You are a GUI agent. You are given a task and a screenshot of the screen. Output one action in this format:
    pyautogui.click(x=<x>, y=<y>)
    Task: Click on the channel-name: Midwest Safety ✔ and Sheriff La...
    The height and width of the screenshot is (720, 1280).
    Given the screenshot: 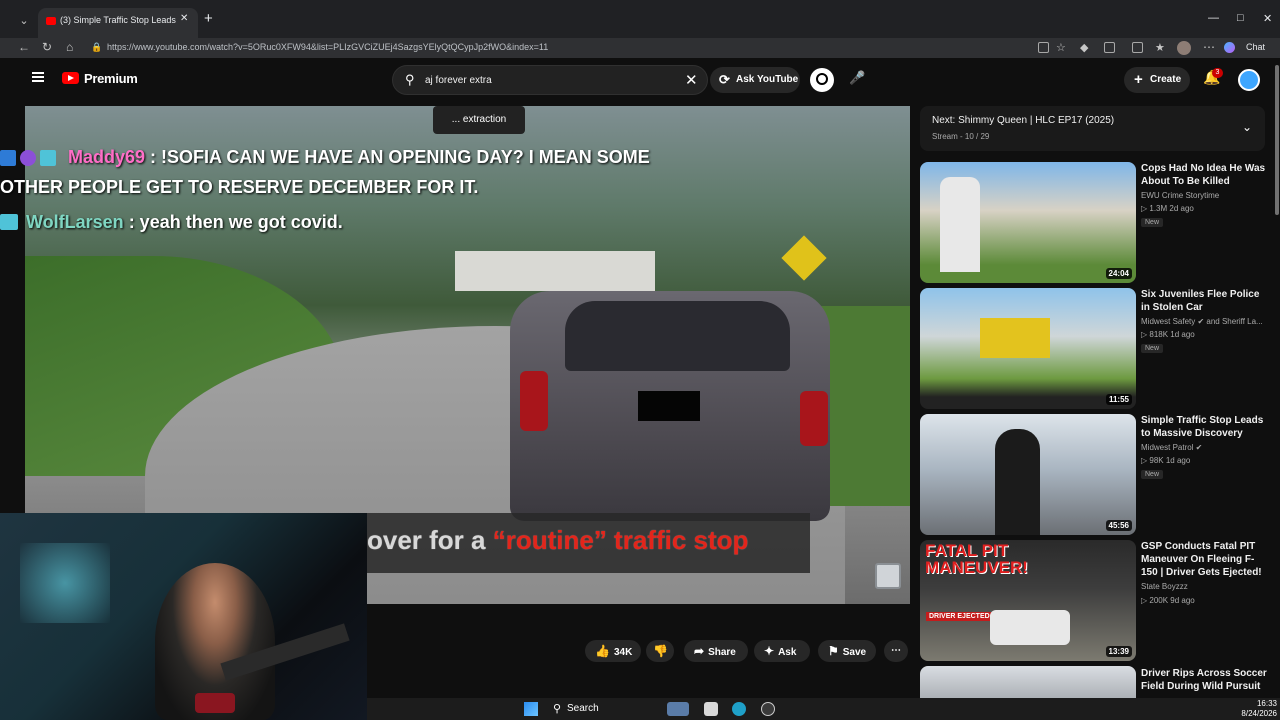 What is the action you would take?
    pyautogui.click(x=1202, y=321)
    